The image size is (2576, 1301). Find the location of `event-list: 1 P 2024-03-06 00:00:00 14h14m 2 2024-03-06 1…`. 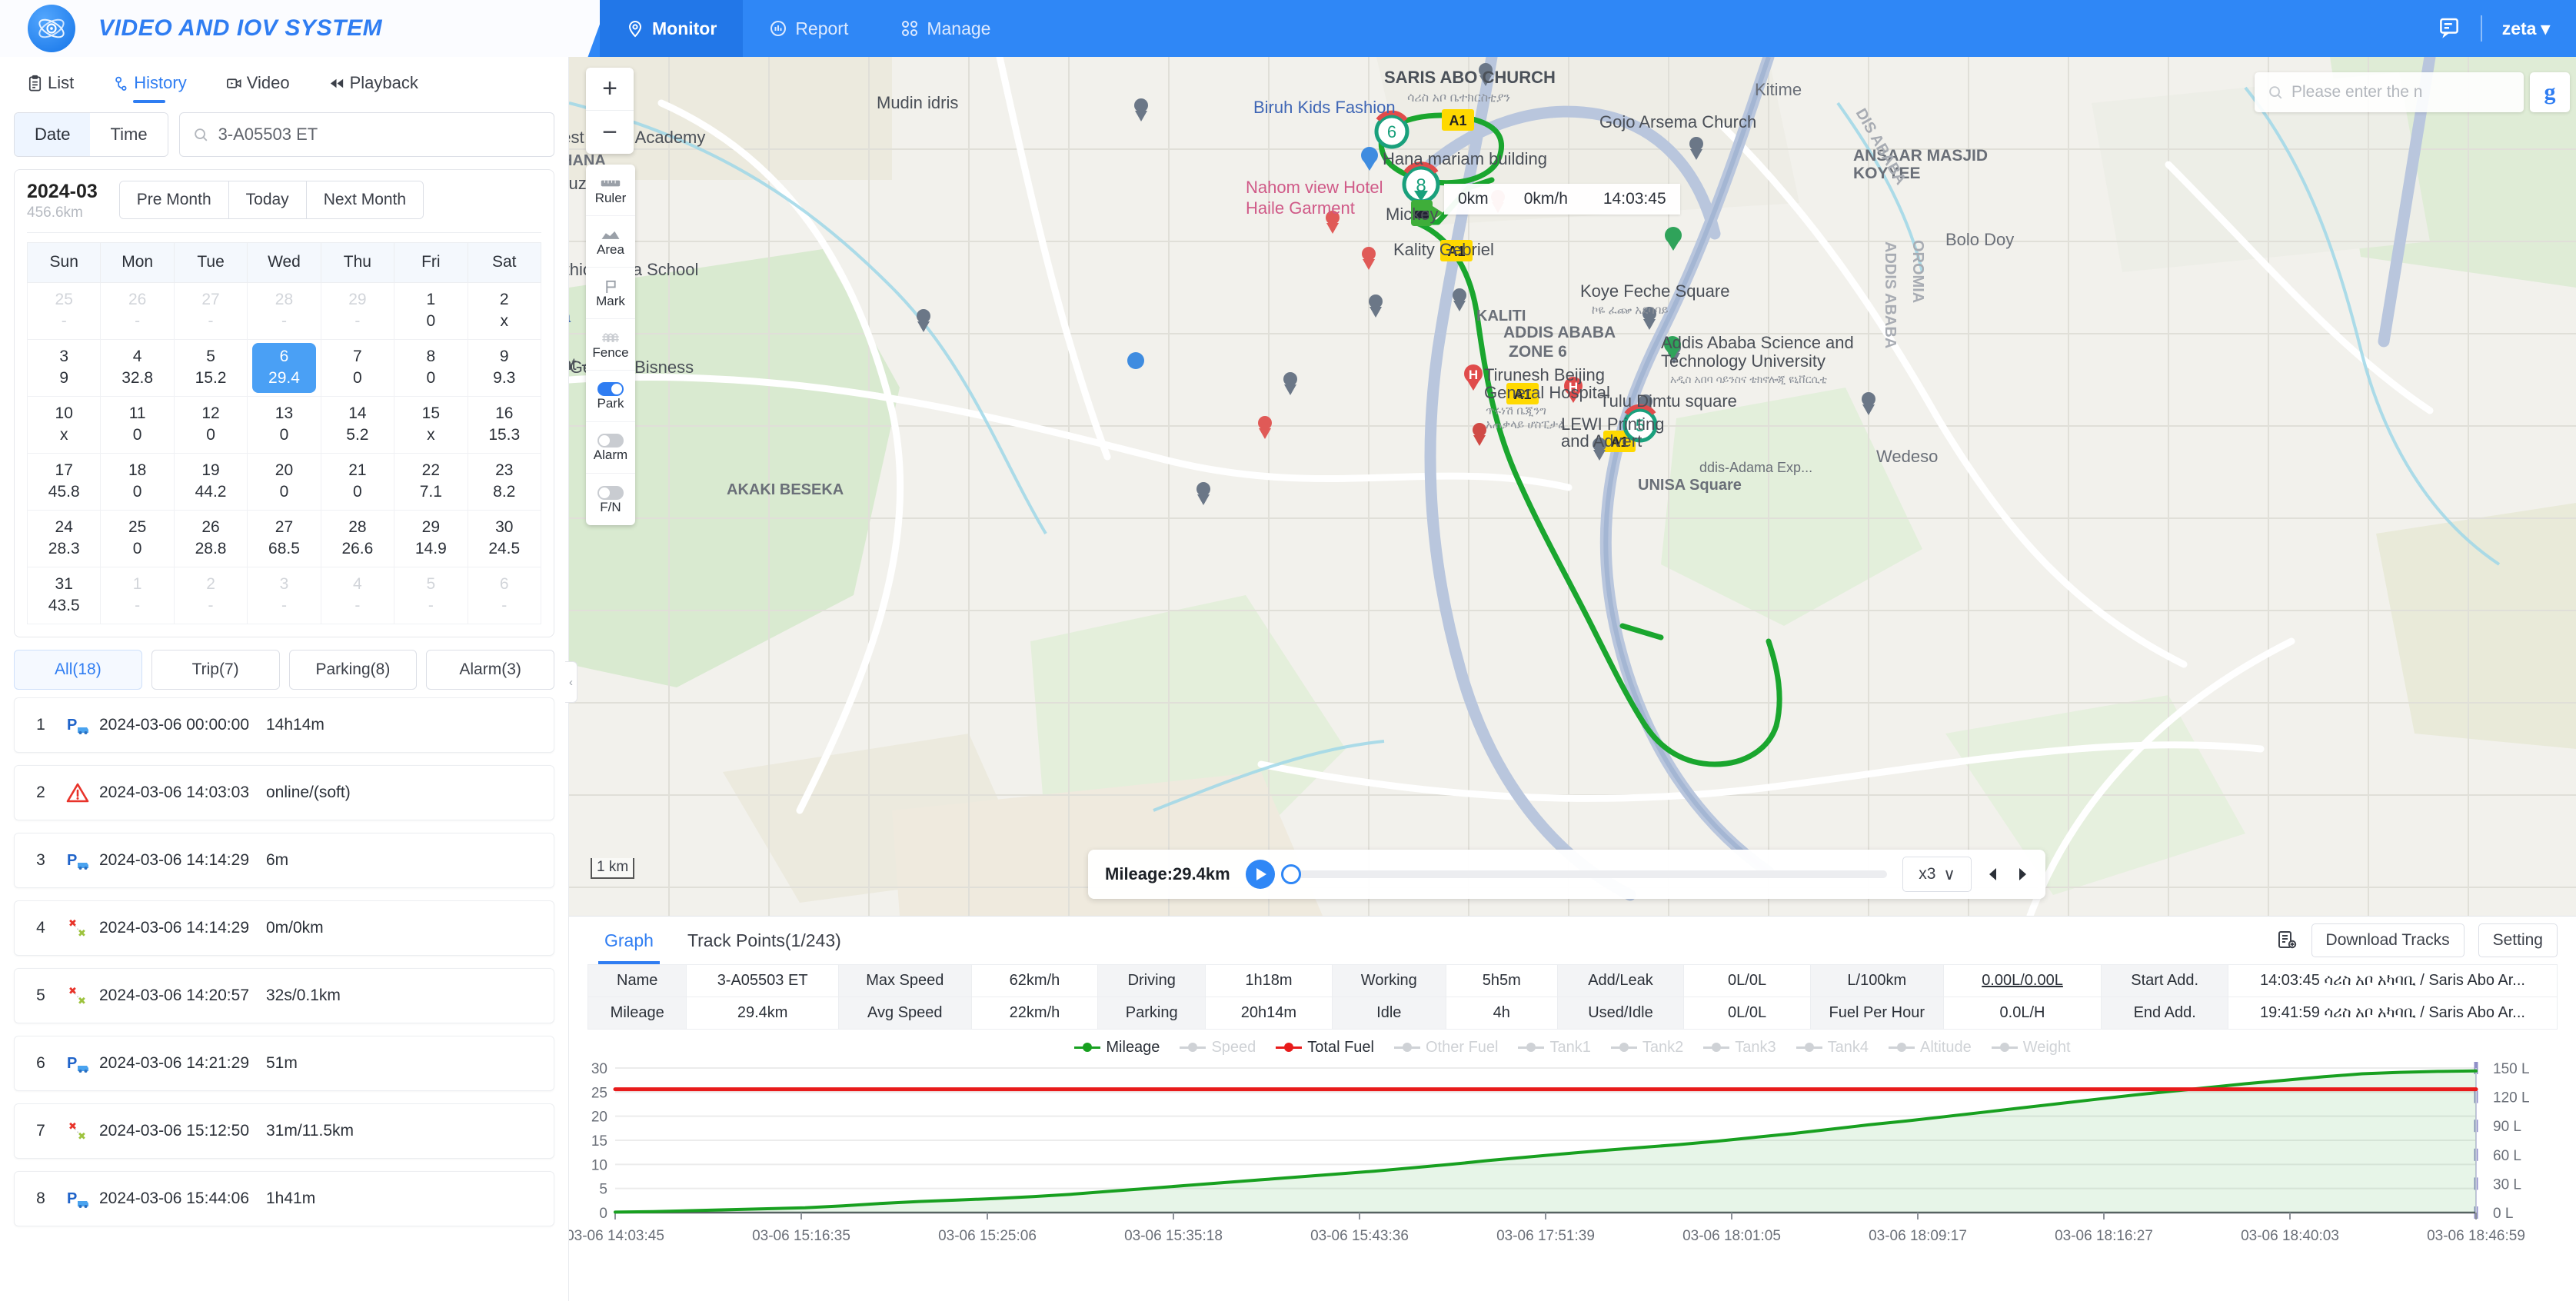

event-list: 1 P 2024-03-06 00:00:00 14h14m 2 2024-03-06 1… is located at coordinates (284, 999).